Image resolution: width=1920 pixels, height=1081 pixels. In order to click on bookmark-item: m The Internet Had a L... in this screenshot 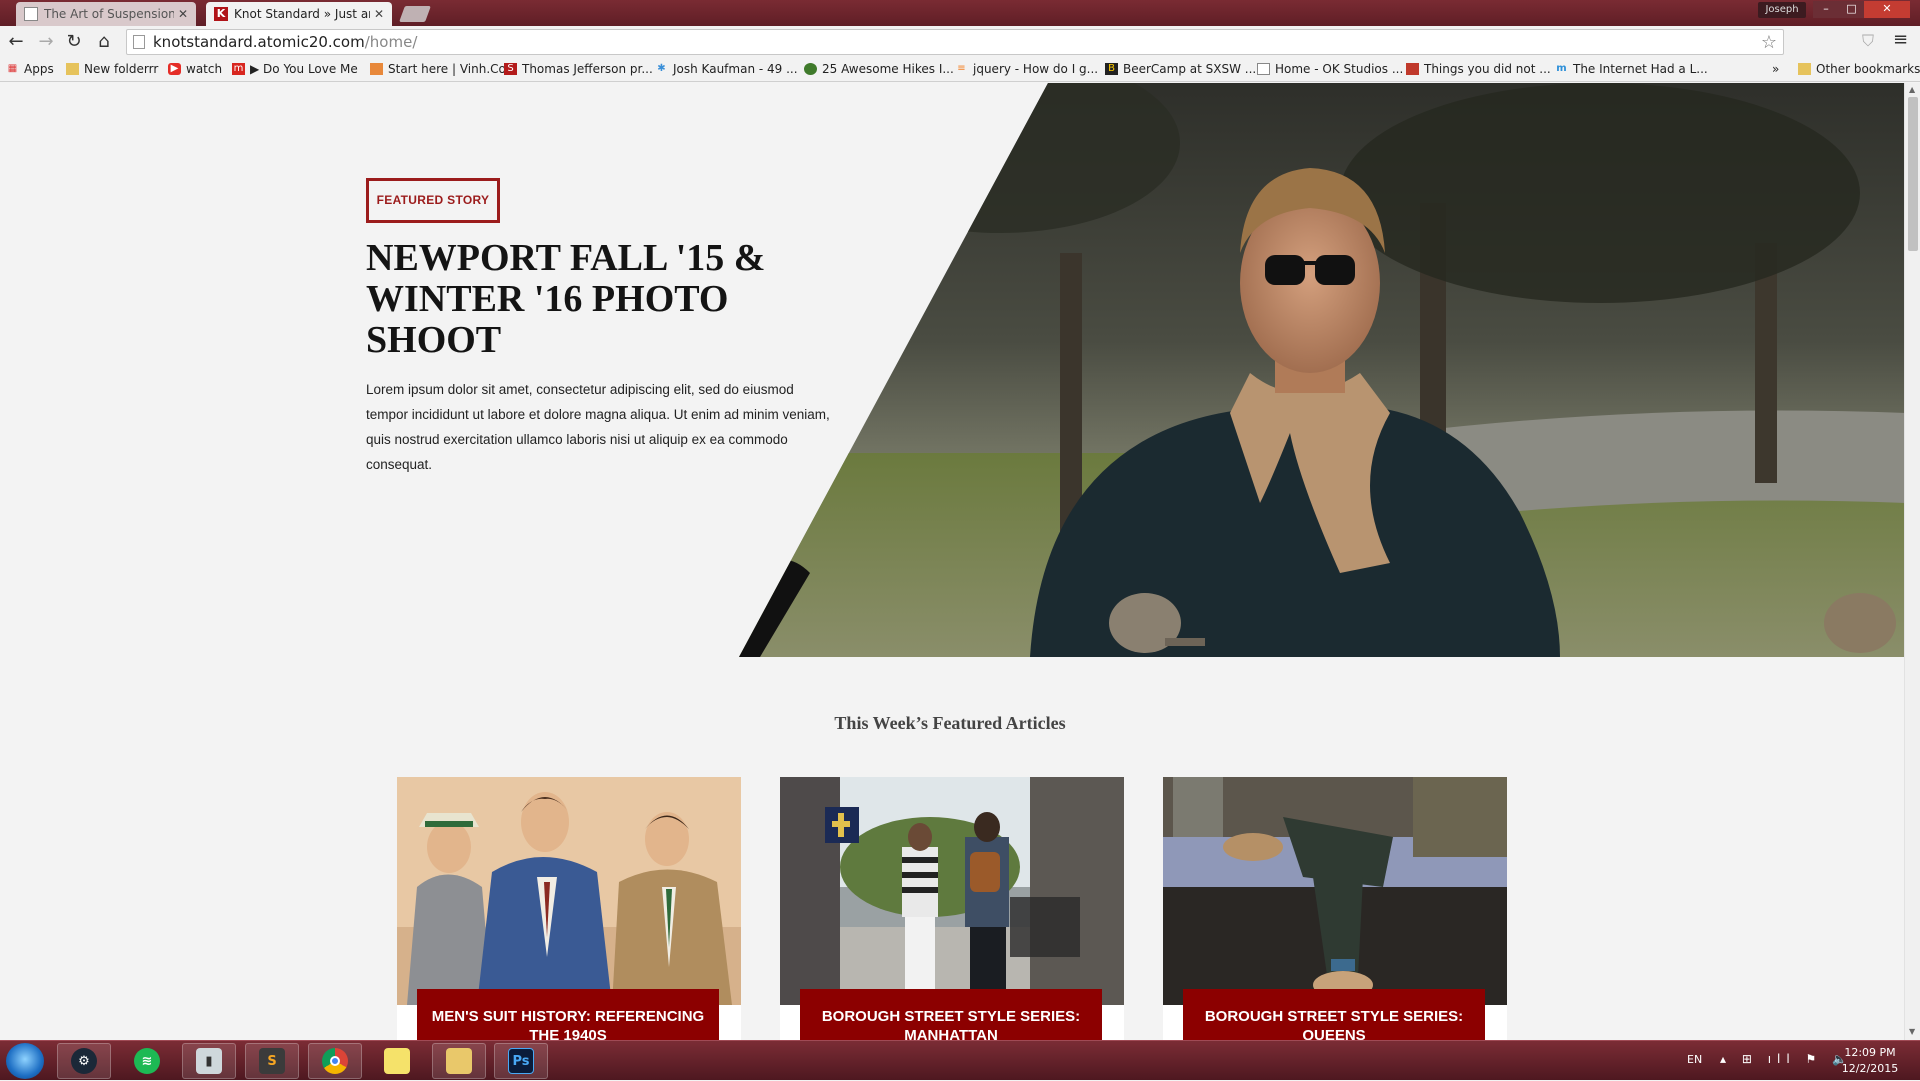, I will do `click(1631, 69)`.